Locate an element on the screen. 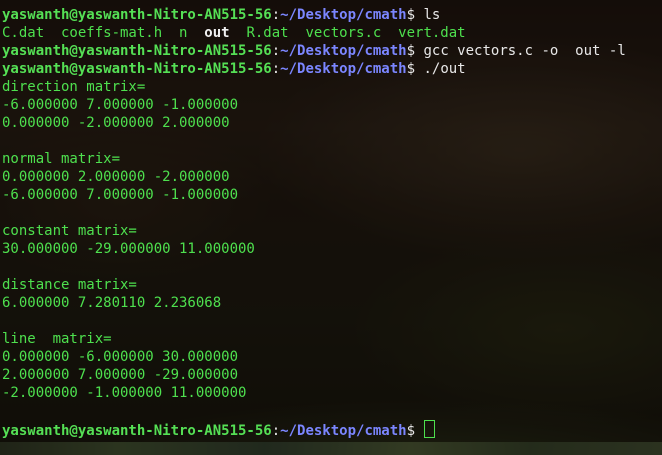 This screenshot has height=455, width=662. command-gcc: gcc vectors.c -o out -l is located at coordinates (520, 51).